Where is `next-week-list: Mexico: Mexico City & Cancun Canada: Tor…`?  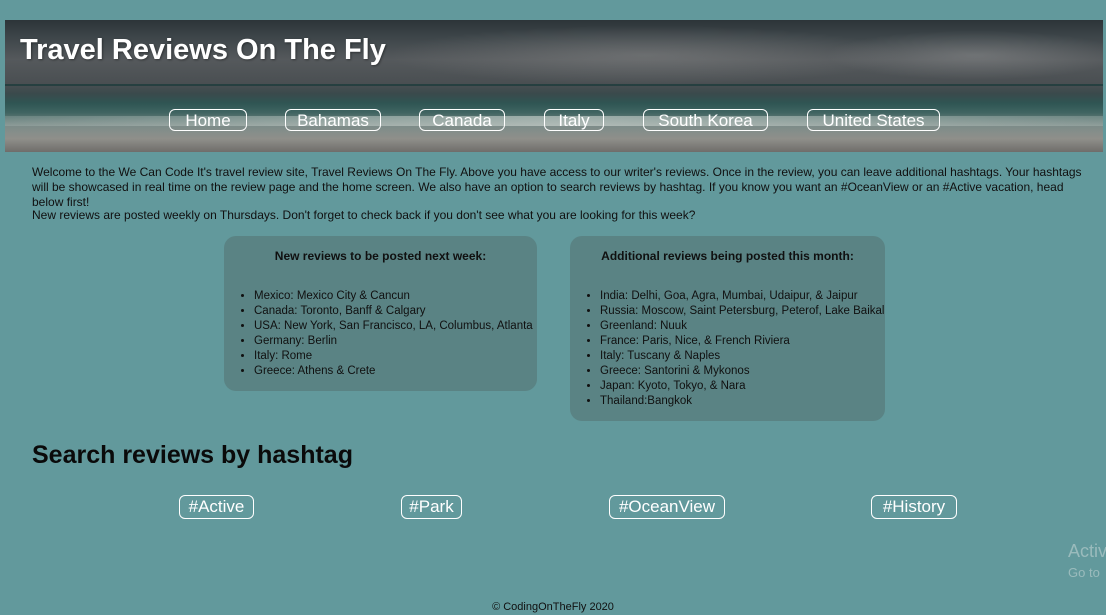 next-week-list: Mexico: Mexico City & Cancun Canada: Tor… is located at coordinates (378, 334).